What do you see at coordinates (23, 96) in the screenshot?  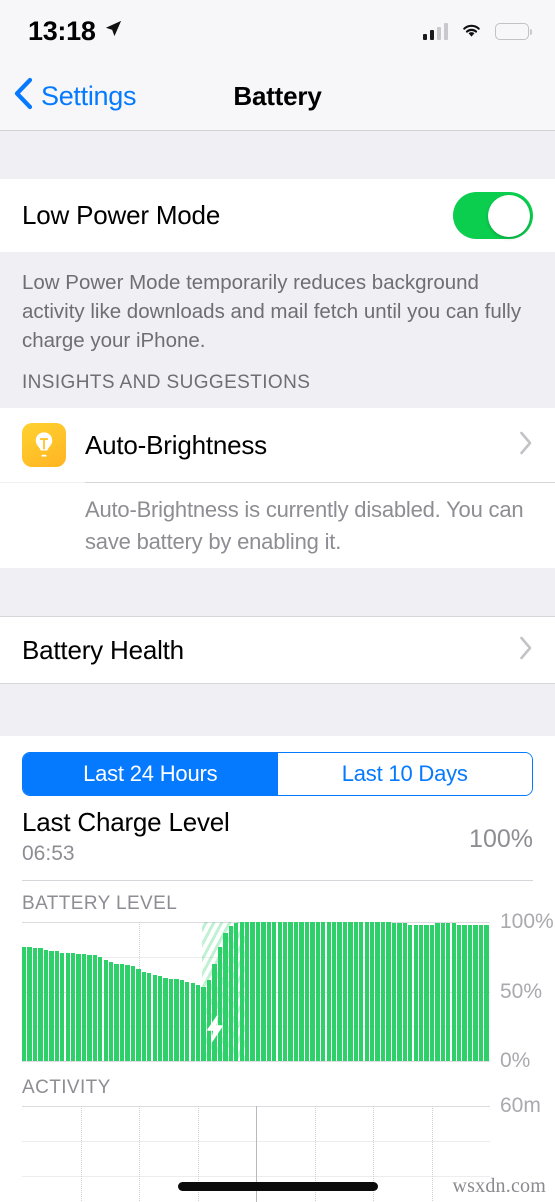 I see `chevron-left-icon` at bounding box center [23, 96].